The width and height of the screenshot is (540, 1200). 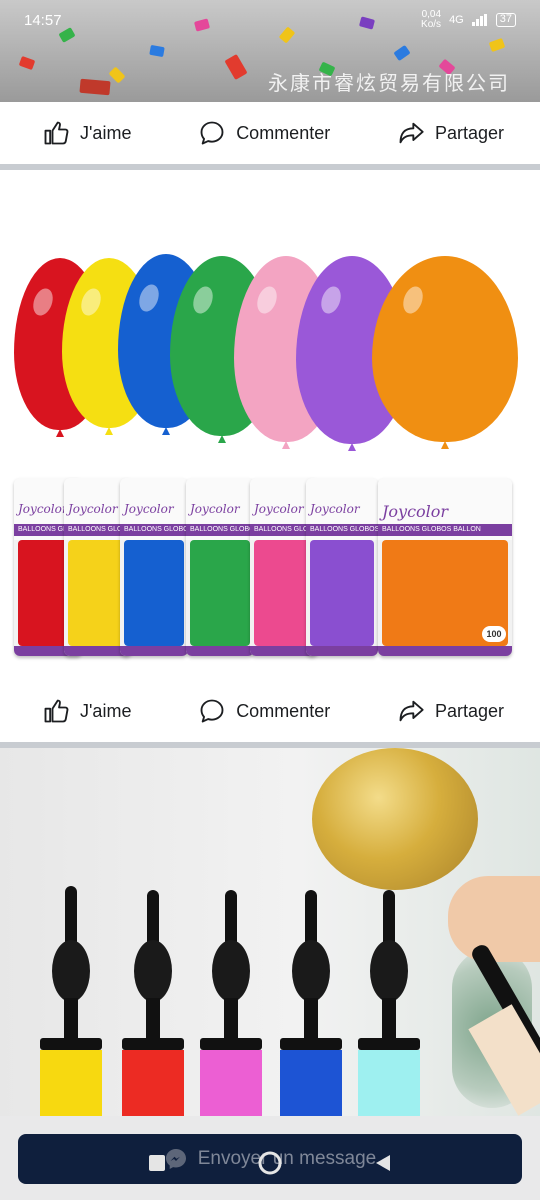 What do you see at coordinates (395, 819) in the screenshot?
I see `gold-balloon` at bounding box center [395, 819].